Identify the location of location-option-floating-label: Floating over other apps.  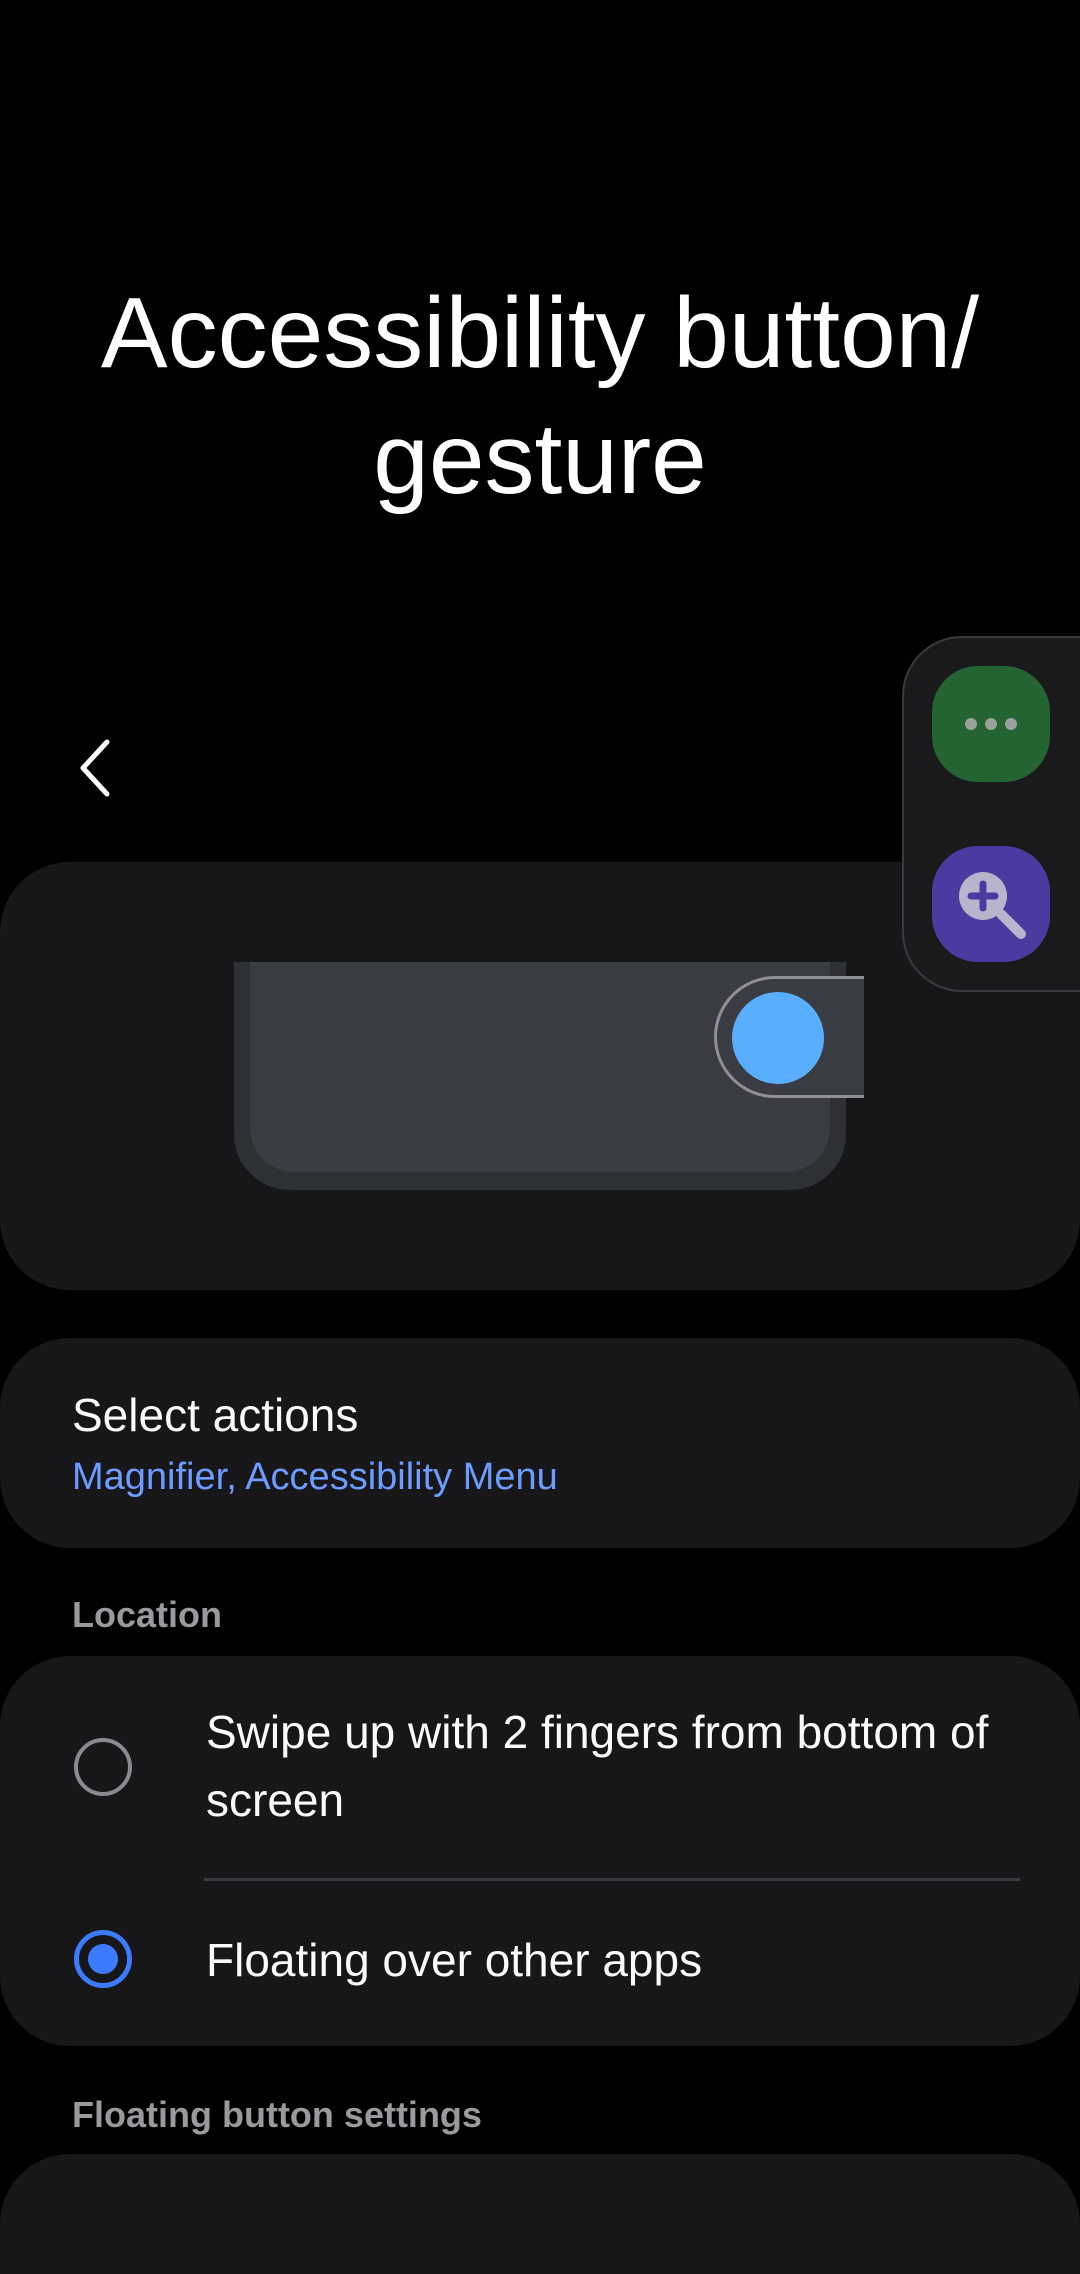
(454, 1960).